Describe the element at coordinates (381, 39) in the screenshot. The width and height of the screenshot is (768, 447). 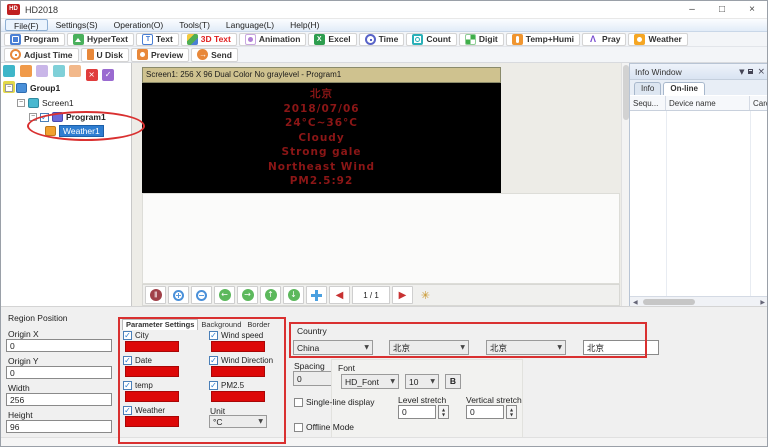
I see `time-button: Time` at that location.